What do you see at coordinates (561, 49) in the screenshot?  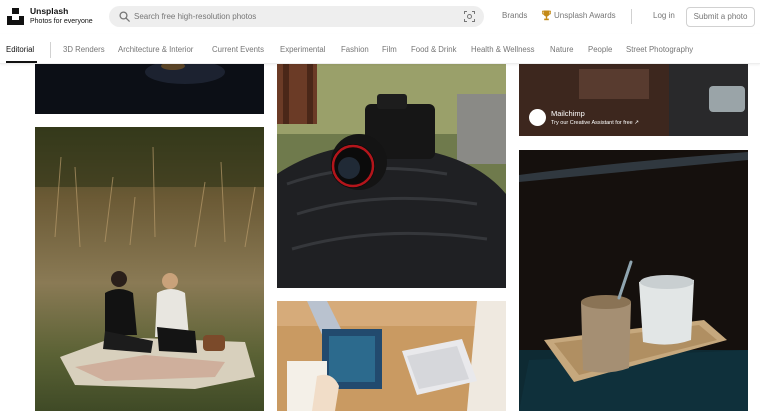 I see `topic-nature: Nature` at bounding box center [561, 49].